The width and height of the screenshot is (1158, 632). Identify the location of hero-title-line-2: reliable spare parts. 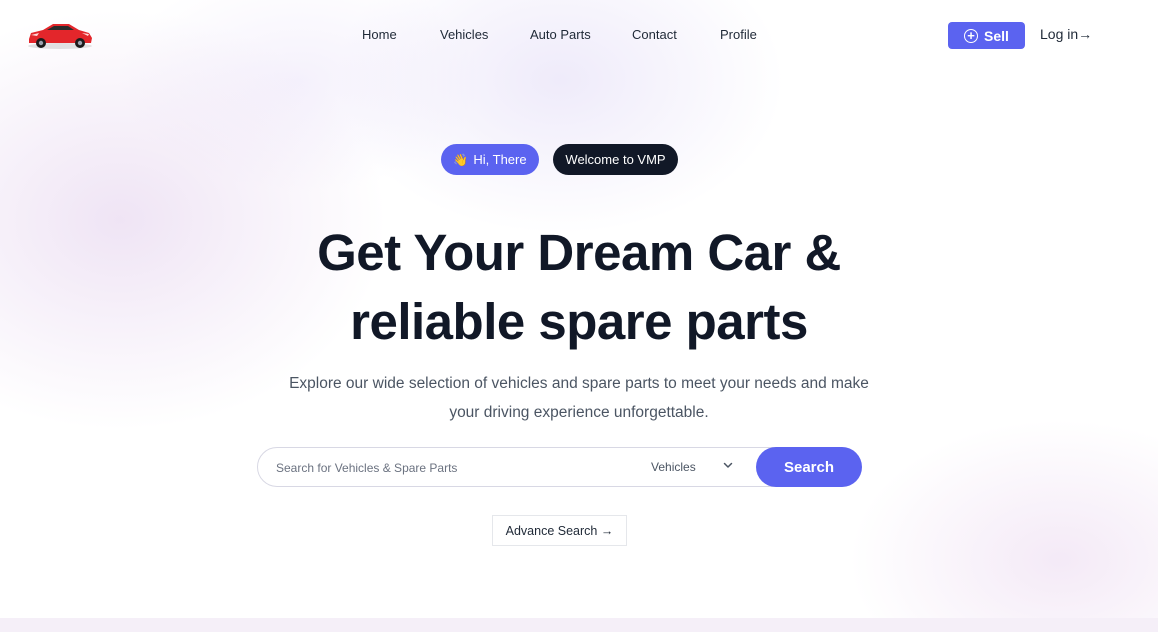
(579, 321).